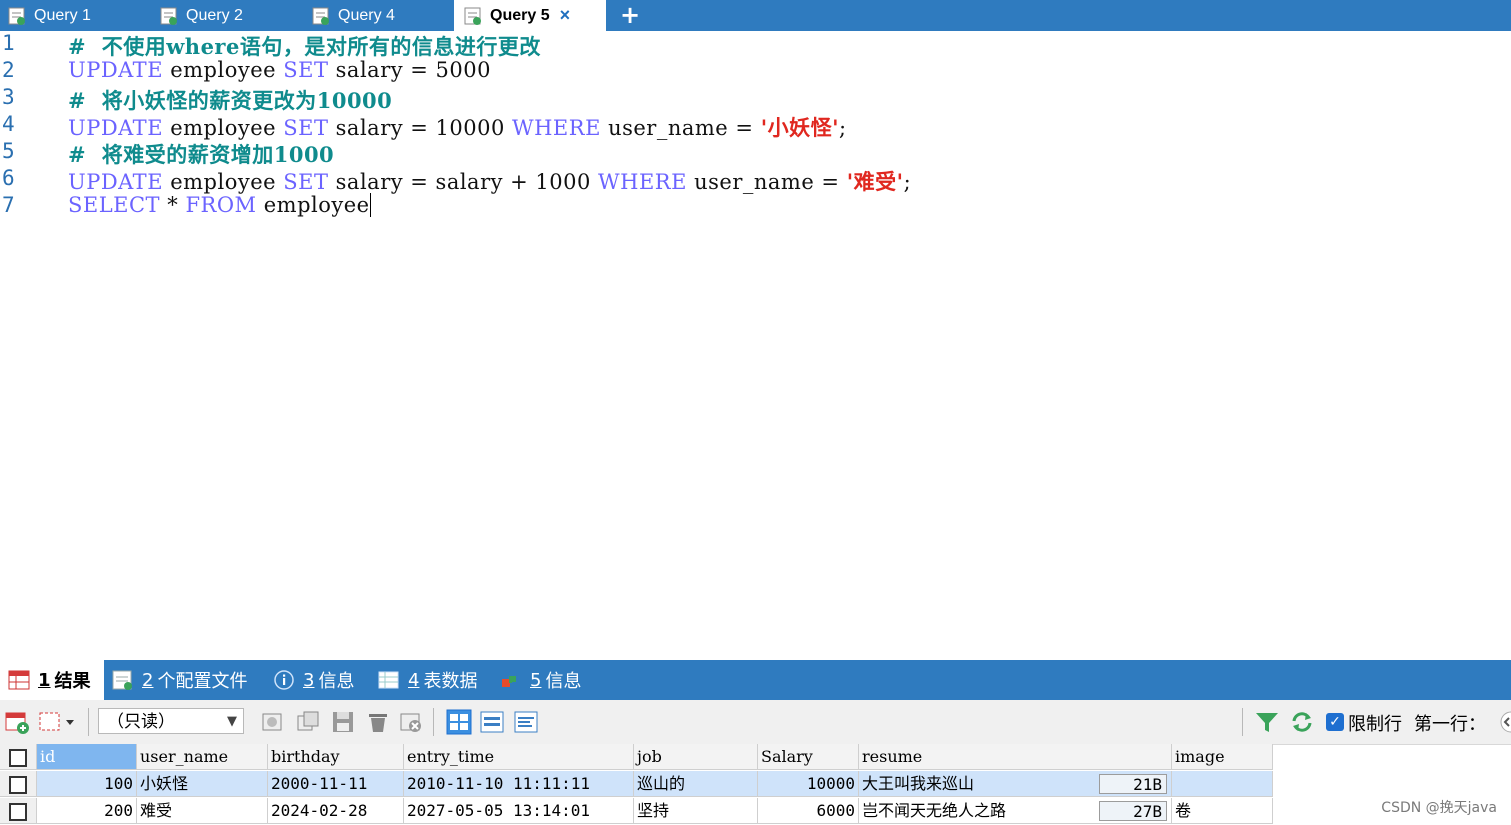  I want to click on sql-keyword: FROM, so click(221, 205).